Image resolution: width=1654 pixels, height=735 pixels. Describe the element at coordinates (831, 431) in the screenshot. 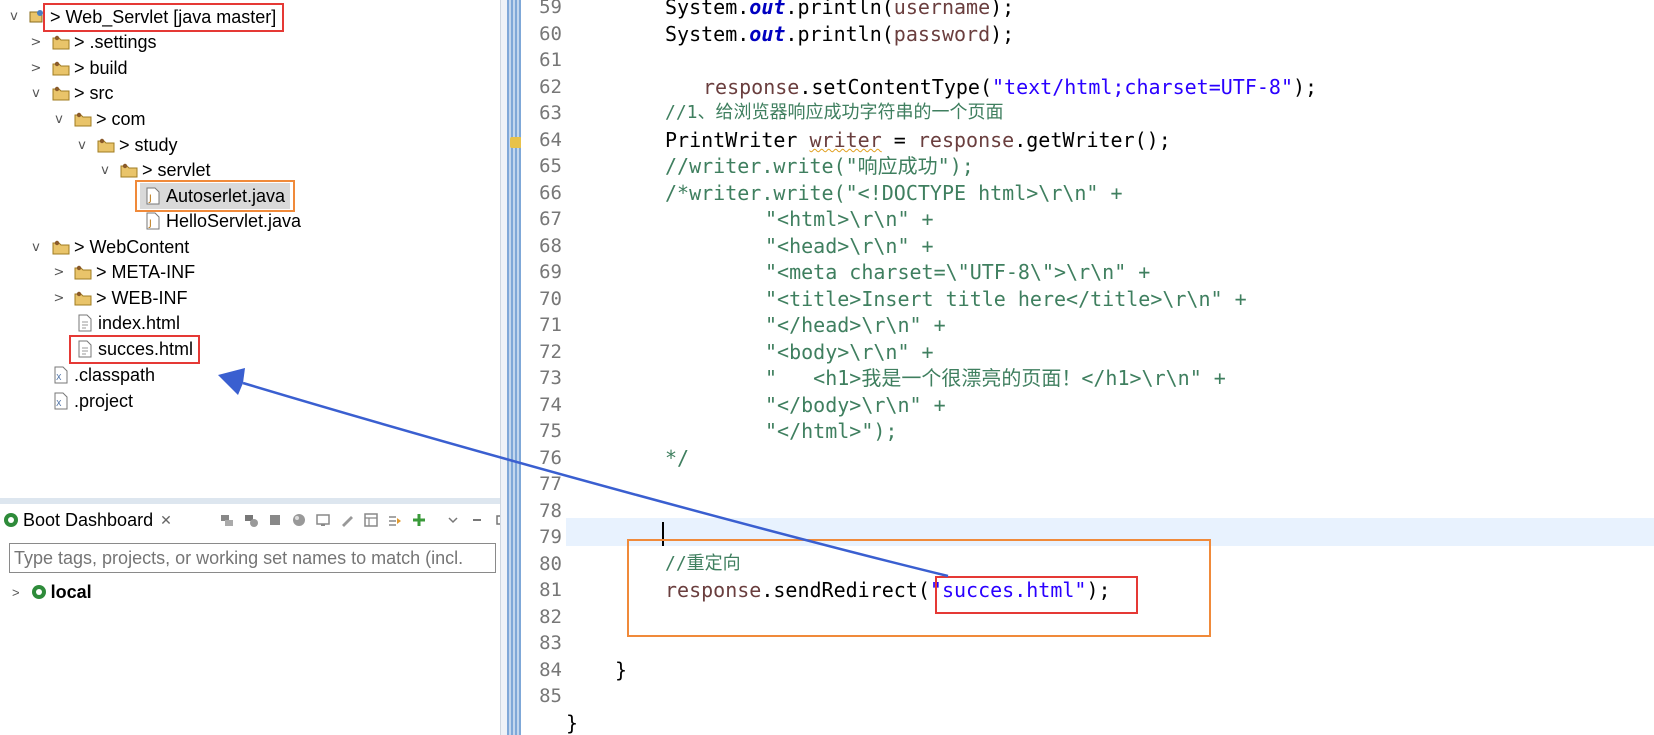

I see `code-line-75: "</html>");` at that location.